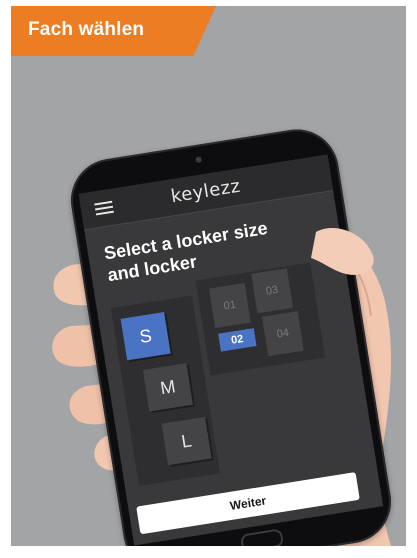  What do you see at coordinates (342, 251) in the screenshot?
I see `thumb-illustration` at bounding box center [342, 251].